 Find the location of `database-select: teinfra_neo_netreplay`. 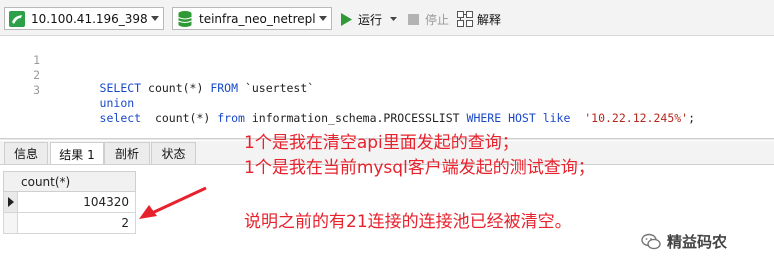

database-select: teinfra_neo_netreplay is located at coordinates (252, 18).